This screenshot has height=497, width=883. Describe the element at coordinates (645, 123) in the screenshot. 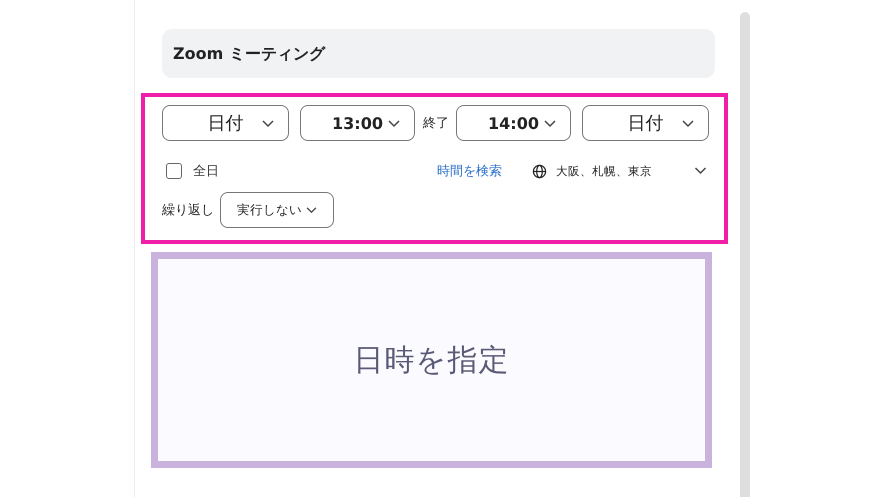

I see `end-date-select: 日付` at that location.